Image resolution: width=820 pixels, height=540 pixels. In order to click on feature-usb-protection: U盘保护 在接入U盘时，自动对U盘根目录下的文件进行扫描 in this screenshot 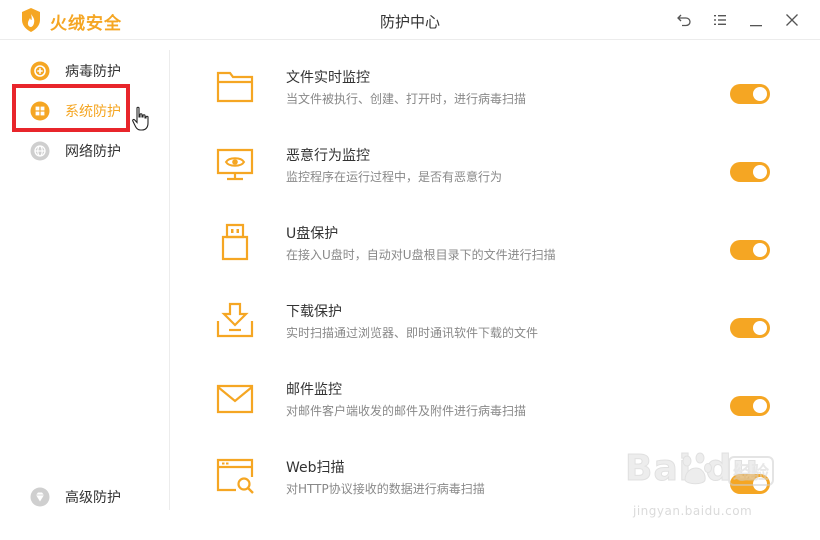, I will do `click(500, 251)`.